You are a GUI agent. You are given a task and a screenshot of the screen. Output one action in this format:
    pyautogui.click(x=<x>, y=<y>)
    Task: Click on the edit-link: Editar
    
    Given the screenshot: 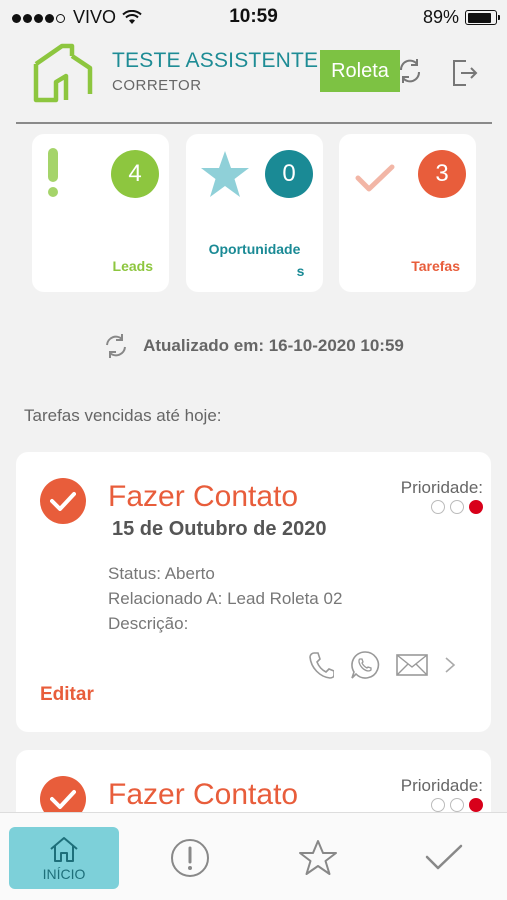 What is the action you would take?
    pyautogui.click(x=67, y=695)
    